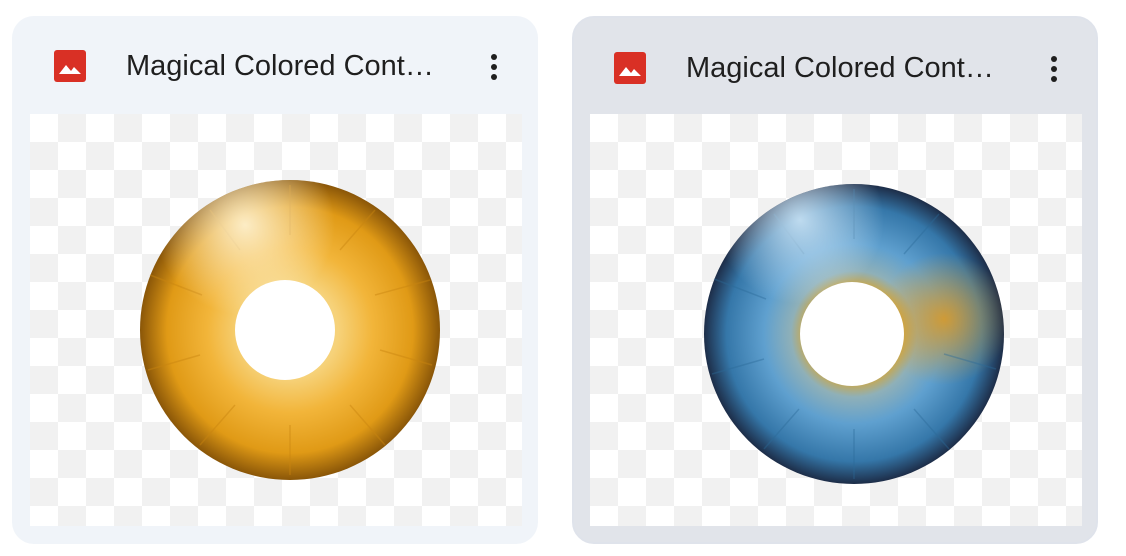  Describe the element at coordinates (290, 330) in the screenshot. I see `amber-iris-image` at that location.